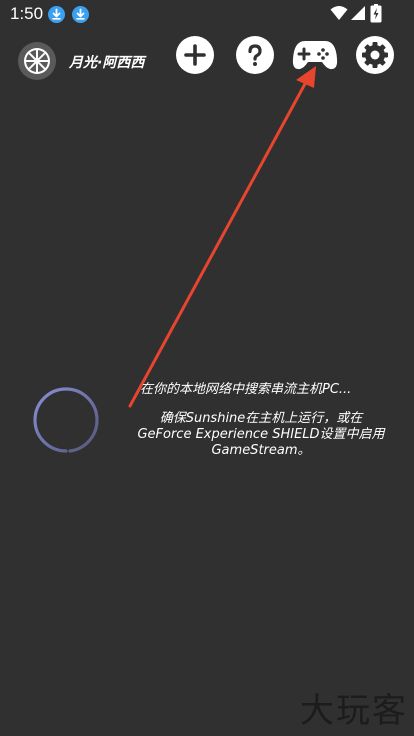 Image resolution: width=414 pixels, height=736 pixels. I want to click on help-button, so click(255, 55).